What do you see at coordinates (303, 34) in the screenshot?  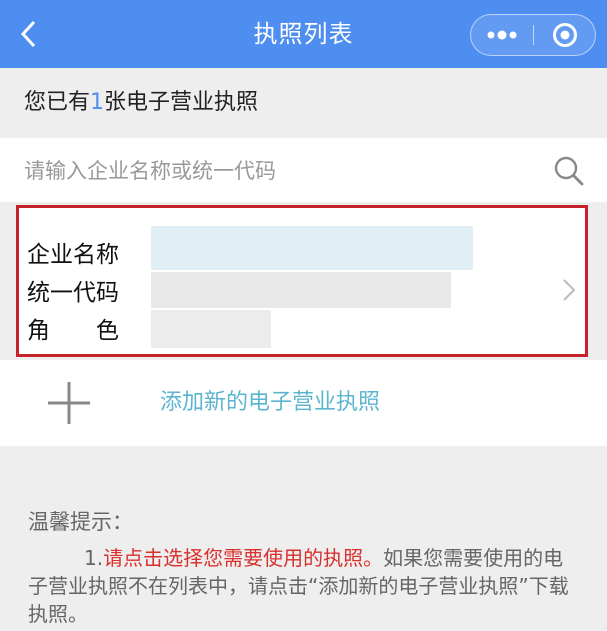 I see `title-bar: 执照列表` at bounding box center [303, 34].